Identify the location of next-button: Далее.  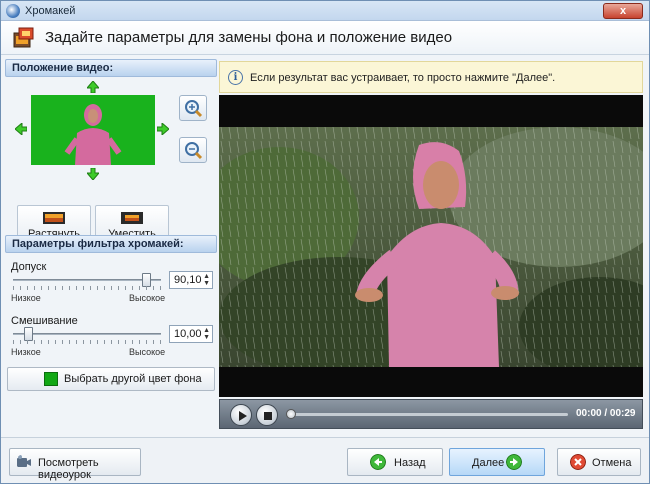
(497, 462).